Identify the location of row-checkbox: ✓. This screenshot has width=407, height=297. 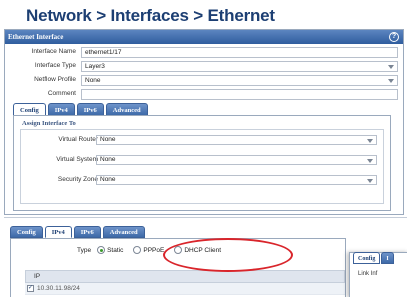
(30, 288).